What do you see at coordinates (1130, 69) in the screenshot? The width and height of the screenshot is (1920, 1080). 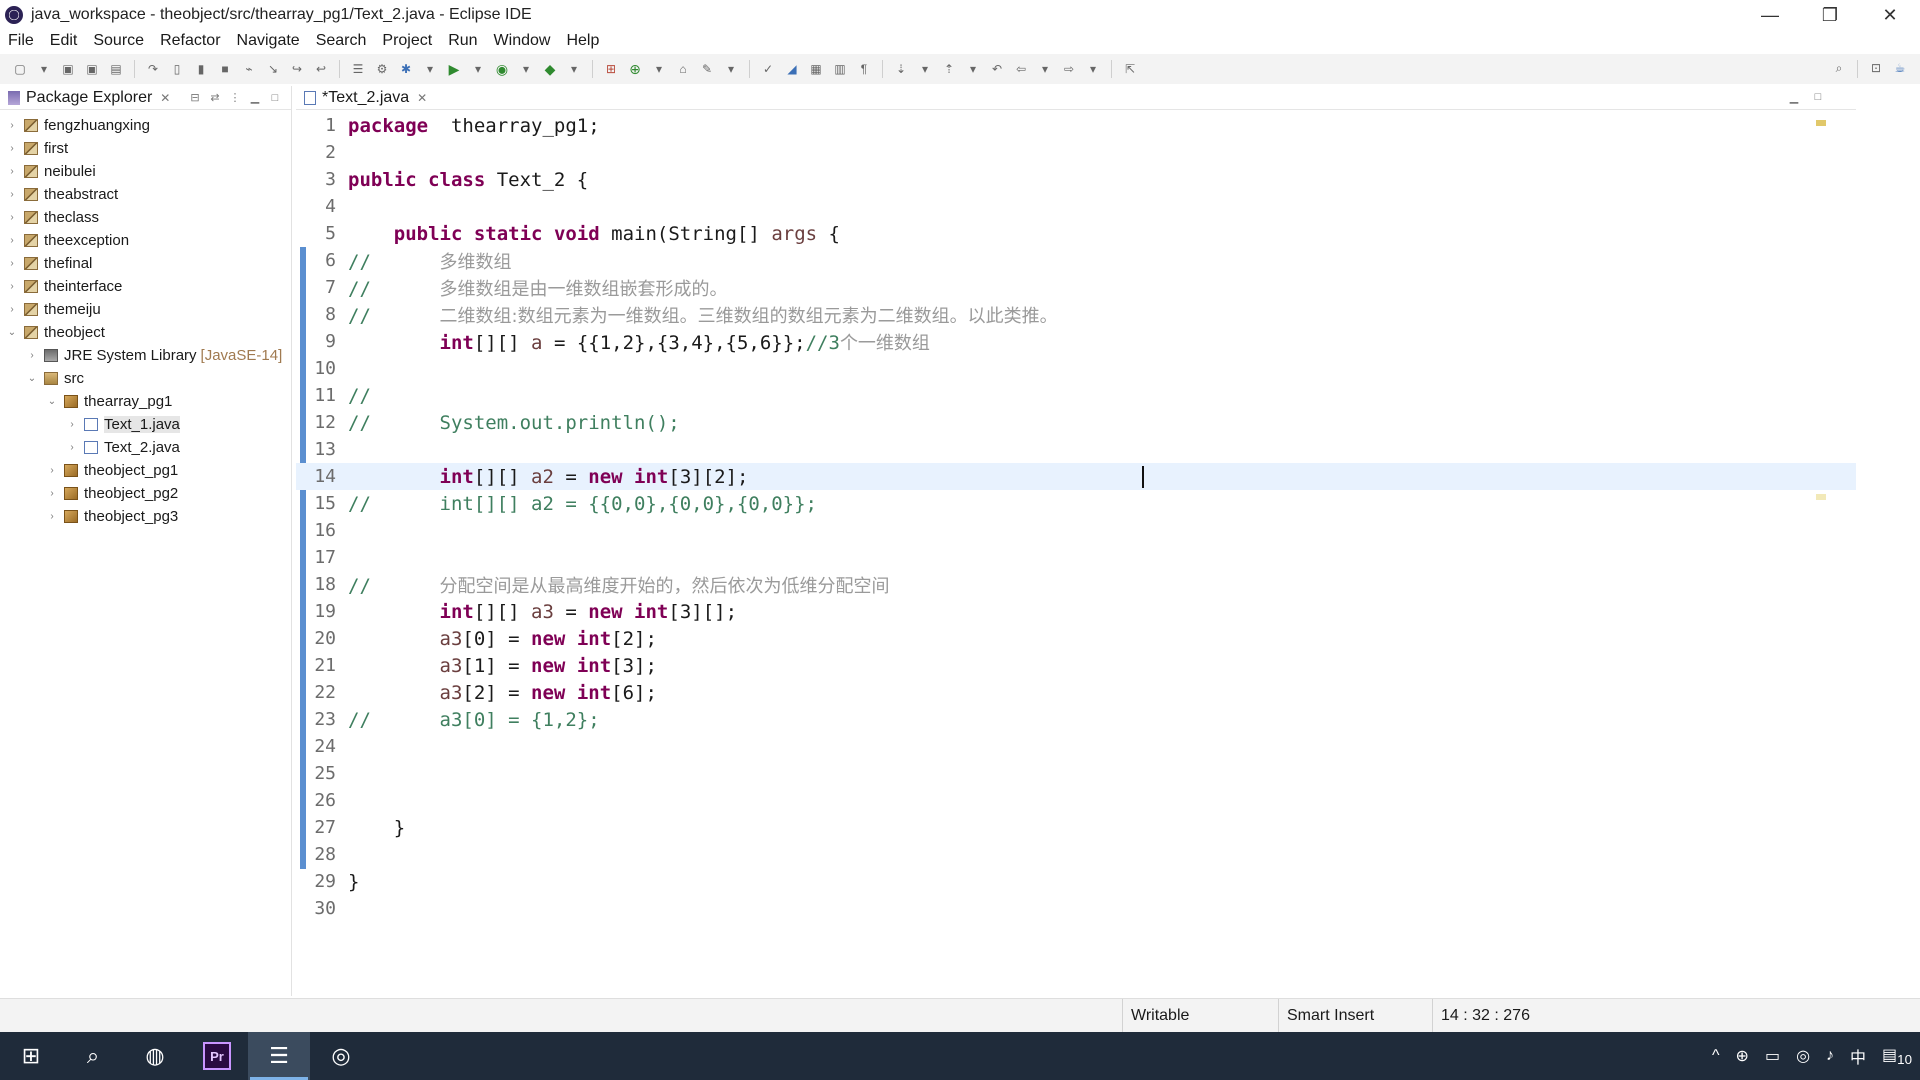 I see `pin-editor-icon: ⇱` at bounding box center [1130, 69].